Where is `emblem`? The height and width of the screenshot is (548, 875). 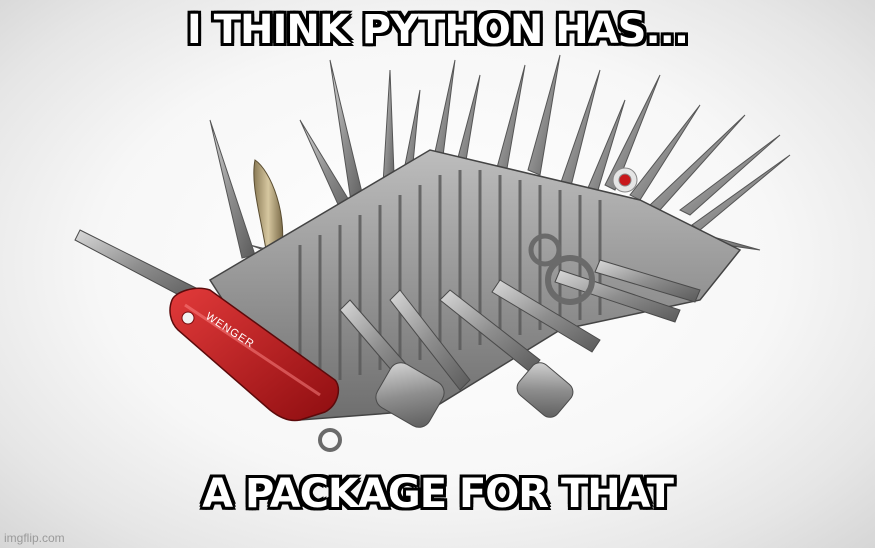 emblem is located at coordinates (625, 180).